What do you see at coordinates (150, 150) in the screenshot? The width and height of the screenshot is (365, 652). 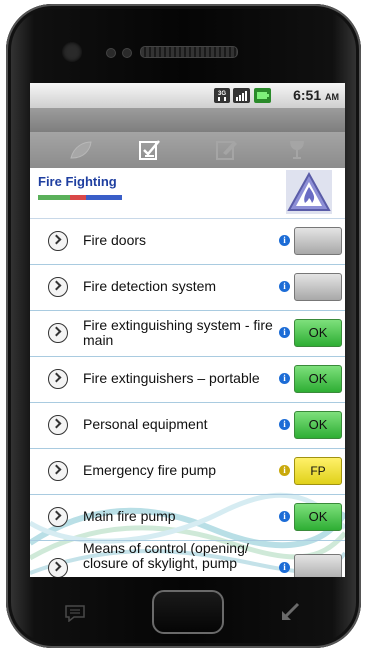 I see `tab-checklist-icon` at bounding box center [150, 150].